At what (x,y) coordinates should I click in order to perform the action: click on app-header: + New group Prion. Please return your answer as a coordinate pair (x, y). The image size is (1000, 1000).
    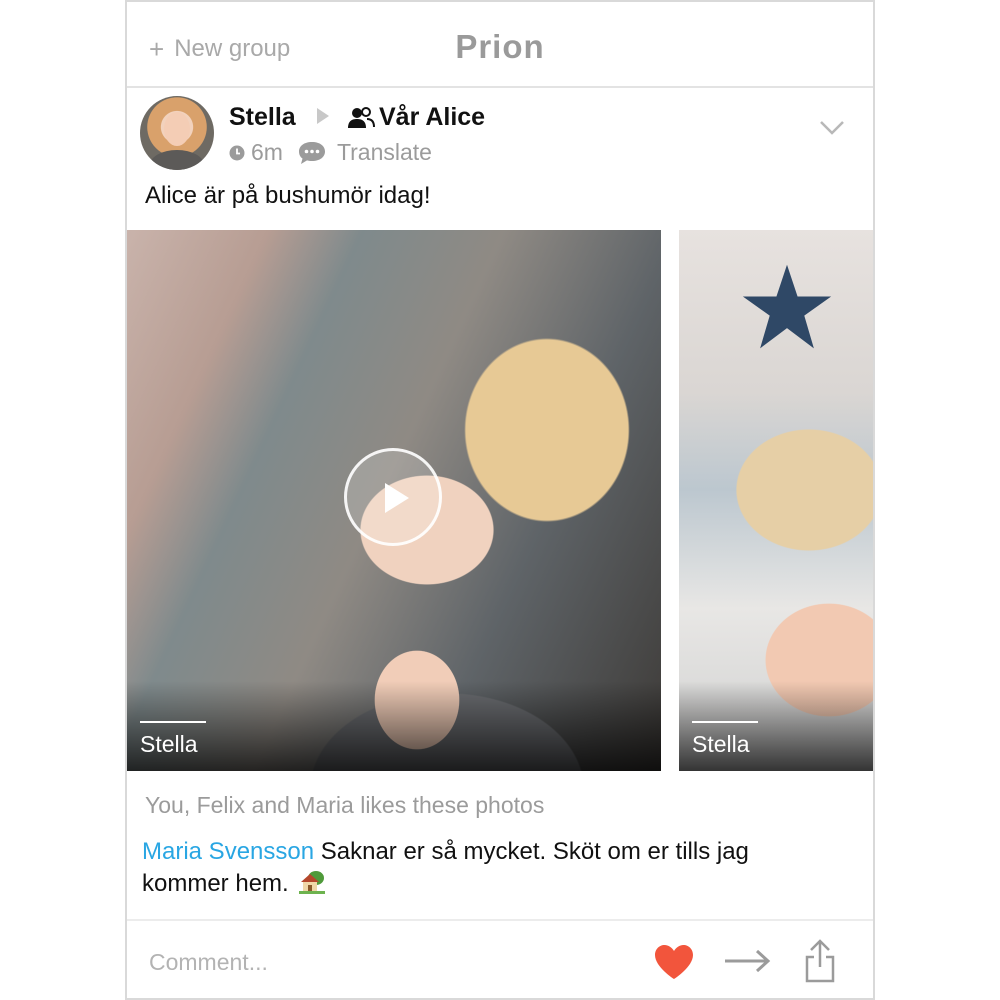
    Looking at the image, I should click on (500, 45).